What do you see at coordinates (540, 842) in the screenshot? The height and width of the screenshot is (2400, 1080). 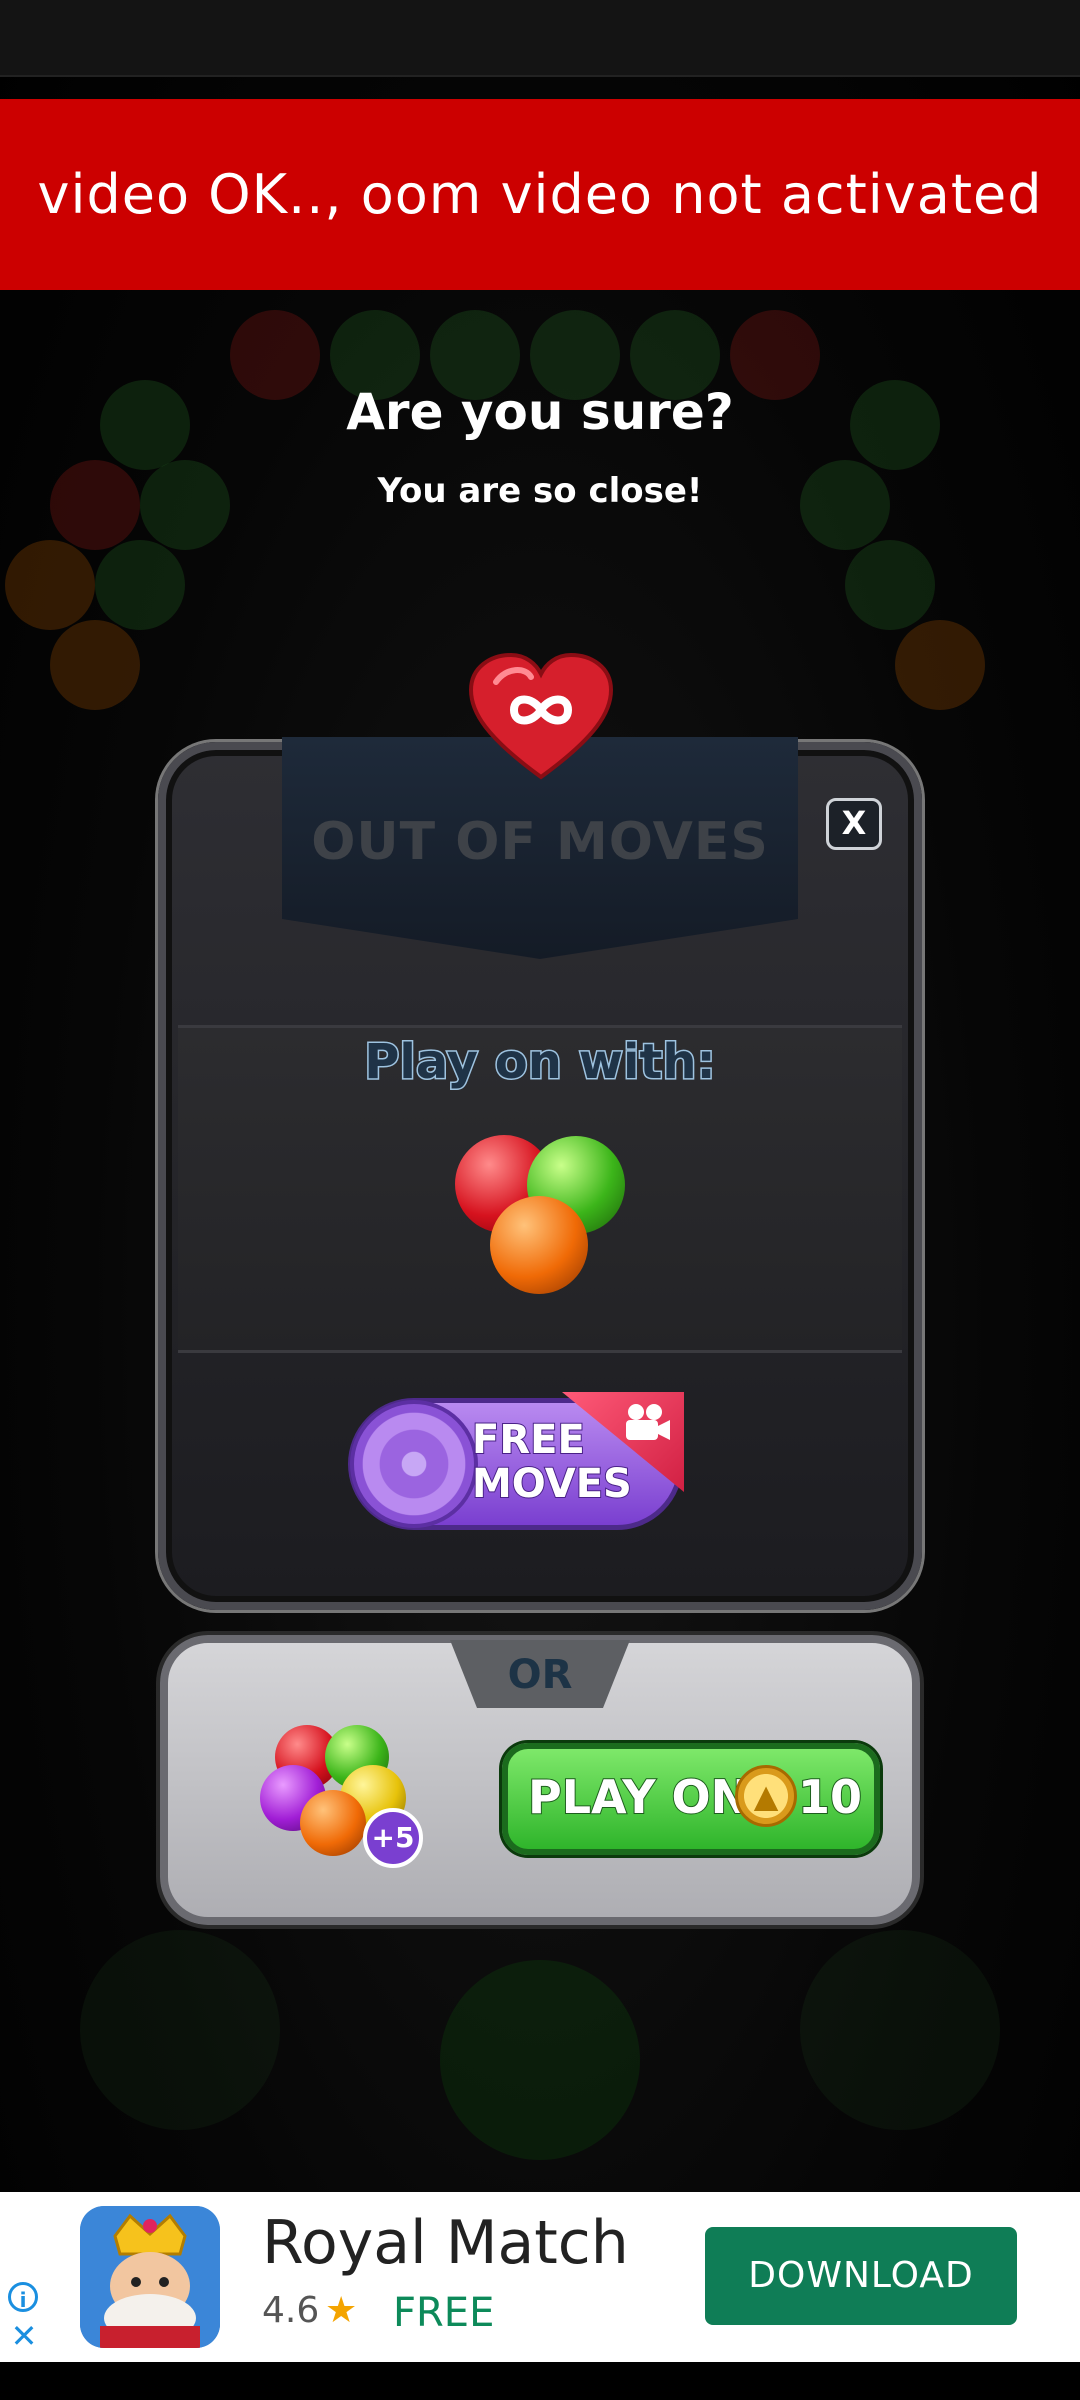 I see `panel-title: OUT OF MOVES` at bounding box center [540, 842].